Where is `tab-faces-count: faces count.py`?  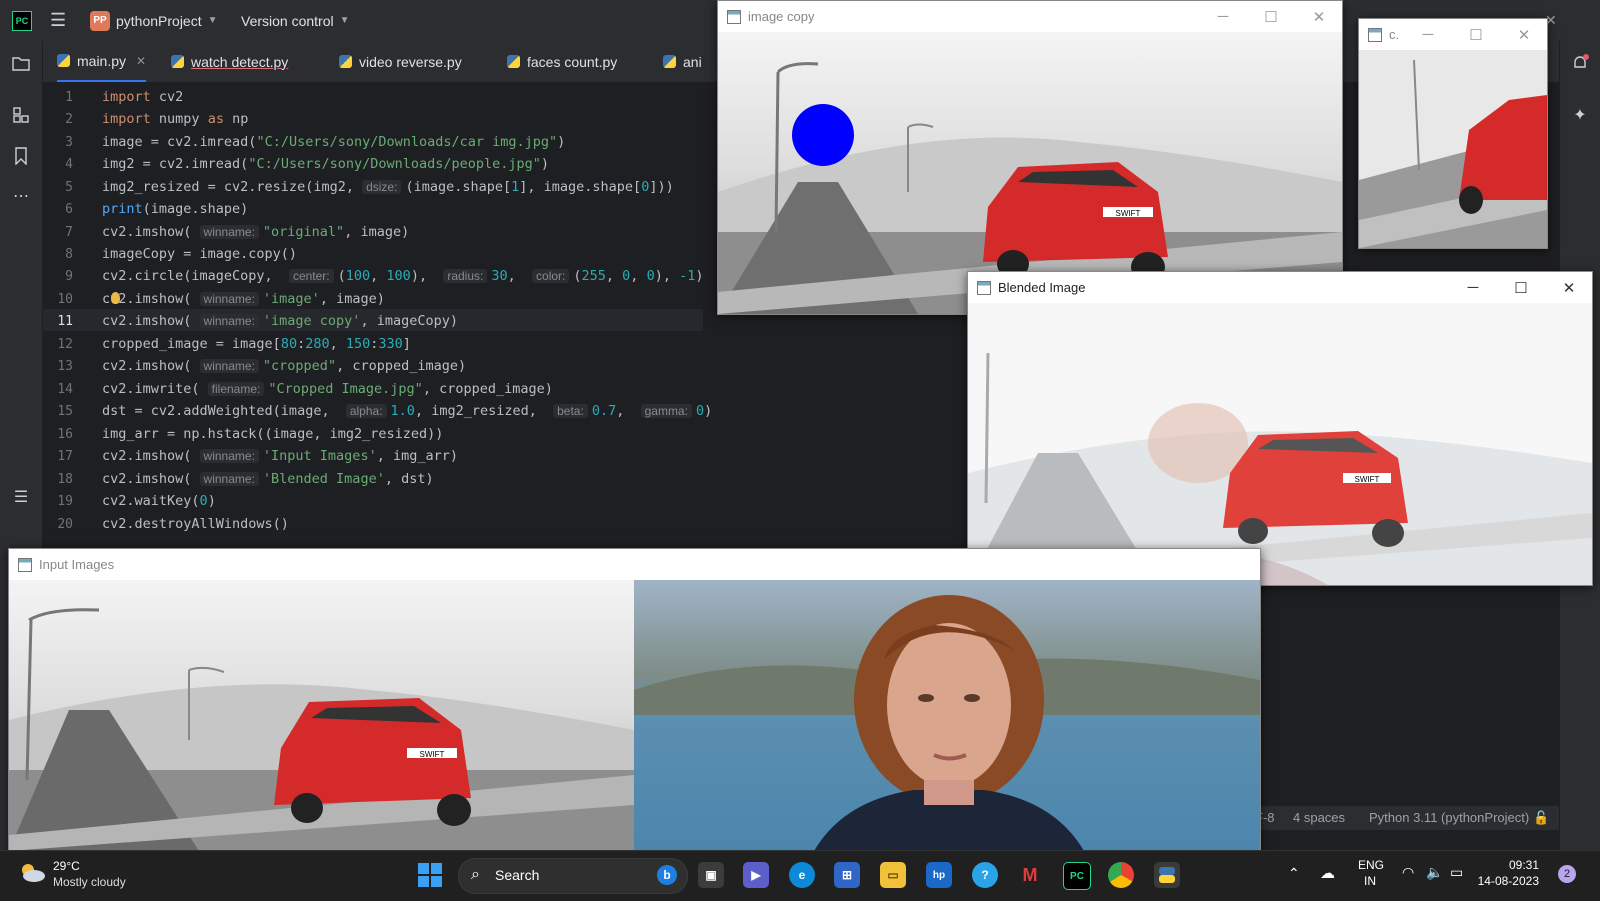 tab-faces-count: faces count.py is located at coordinates (562, 61).